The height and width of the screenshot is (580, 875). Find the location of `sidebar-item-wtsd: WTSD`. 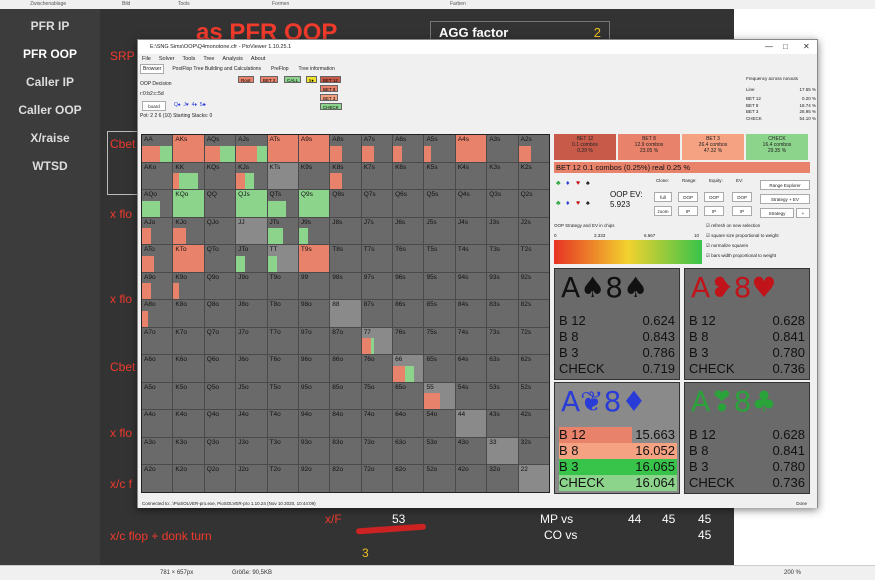

sidebar-item-wtsd: WTSD is located at coordinates (50, 166).